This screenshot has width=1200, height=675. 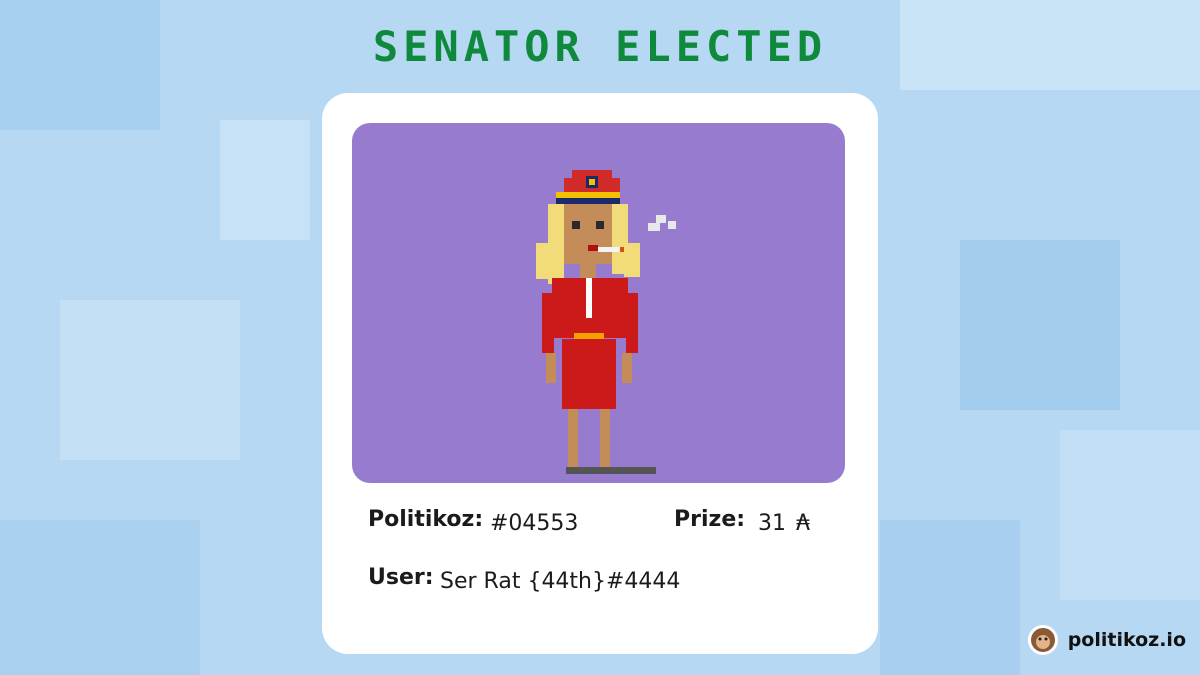 What do you see at coordinates (600, 46) in the screenshot?
I see `page-title: SENATOR ELECTED` at bounding box center [600, 46].